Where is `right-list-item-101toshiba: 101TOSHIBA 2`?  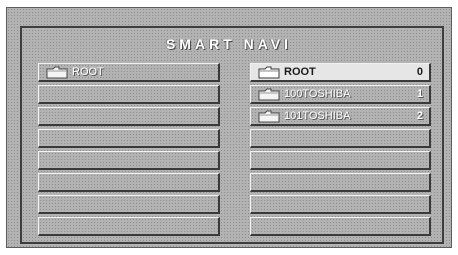
right-list-item-101toshiba: 101TOSHIBA 2 is located at coordinates (340, 116).